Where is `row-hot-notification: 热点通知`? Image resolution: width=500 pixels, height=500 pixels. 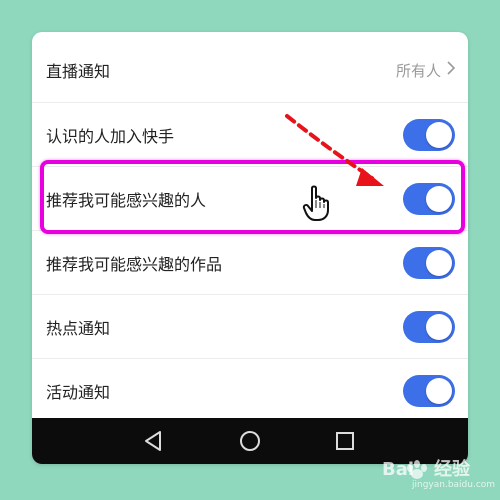
row-hot-notification: 热点通知 is located at coordinates (250, 326).